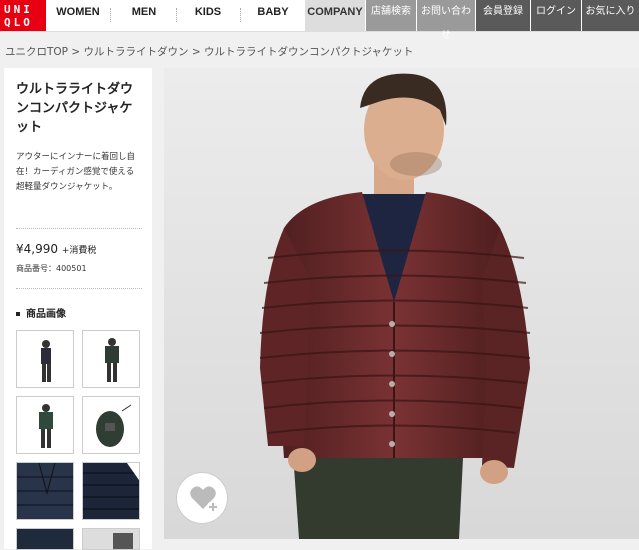 The width and height of the screenshot is (639, 550). What do you see at coordinates (144, 15) in the screenshot?
I see `nav-men: MEN` at bounding box center [144, 15].